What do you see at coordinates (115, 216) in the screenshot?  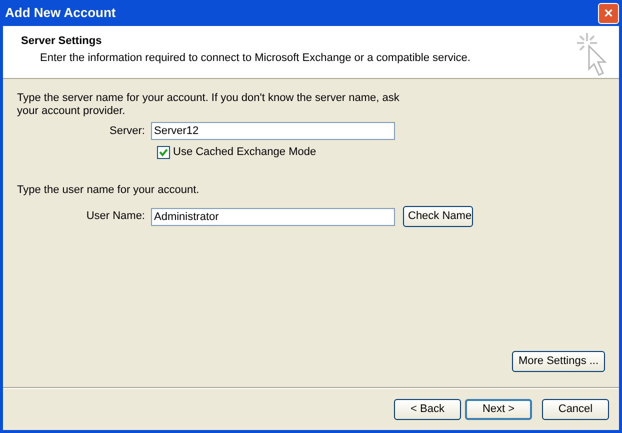 I see `user-name-label: User Name:` at bounding box center [115, 216].